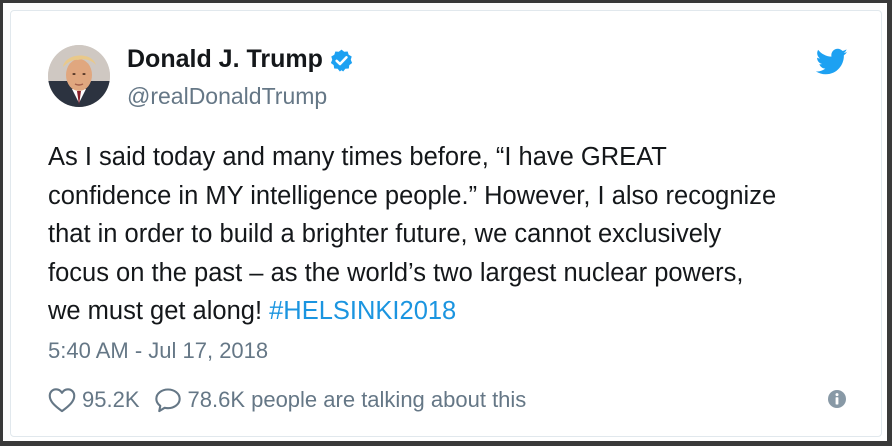 The image size is (892, 446). What do you see at coordinates (357, 399) in the screenshot?
I see `conversation-count: 78.6K people are talking about this` at bounding box center [357, 399].